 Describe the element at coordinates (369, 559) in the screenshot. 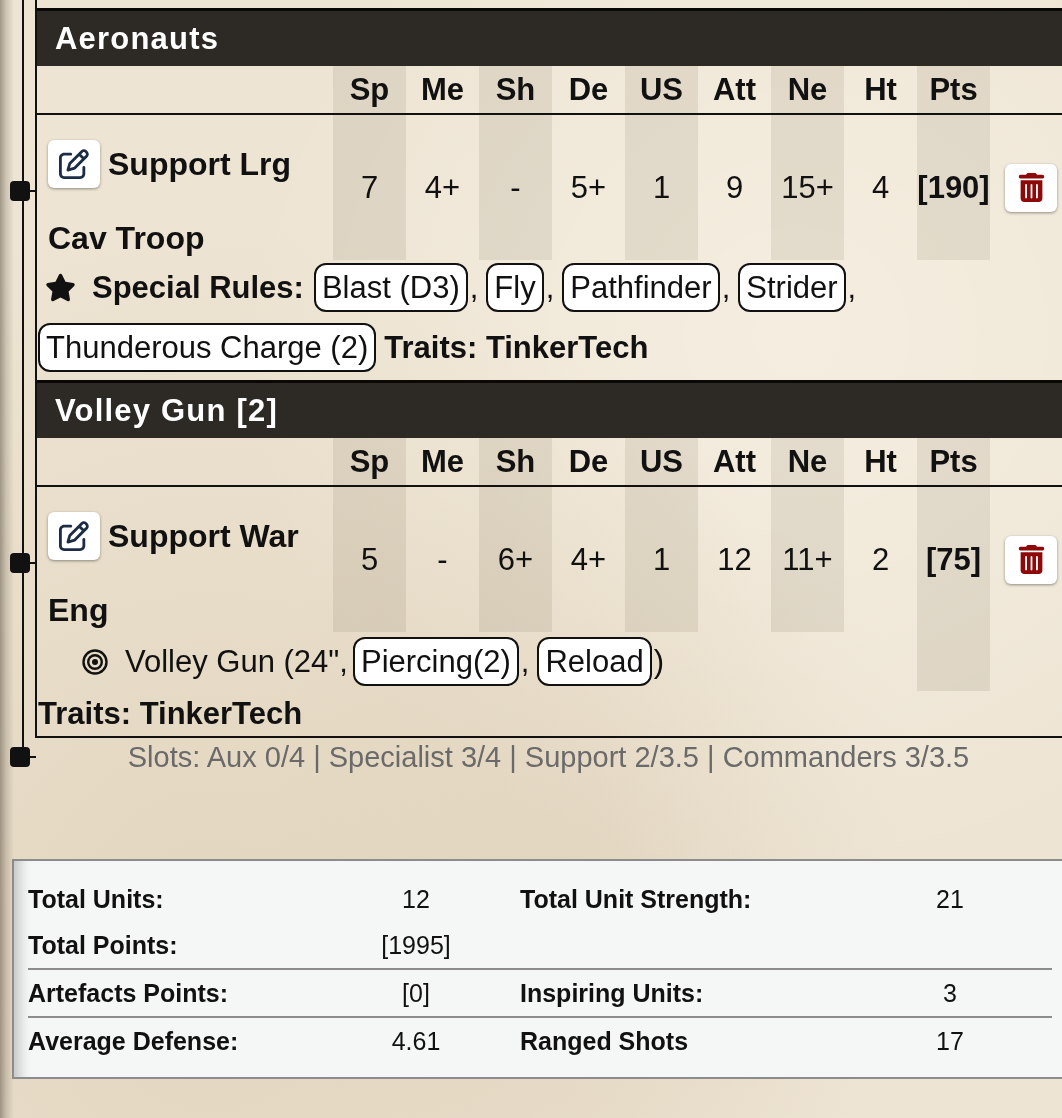

I see `stat-cell: 5` at that location.